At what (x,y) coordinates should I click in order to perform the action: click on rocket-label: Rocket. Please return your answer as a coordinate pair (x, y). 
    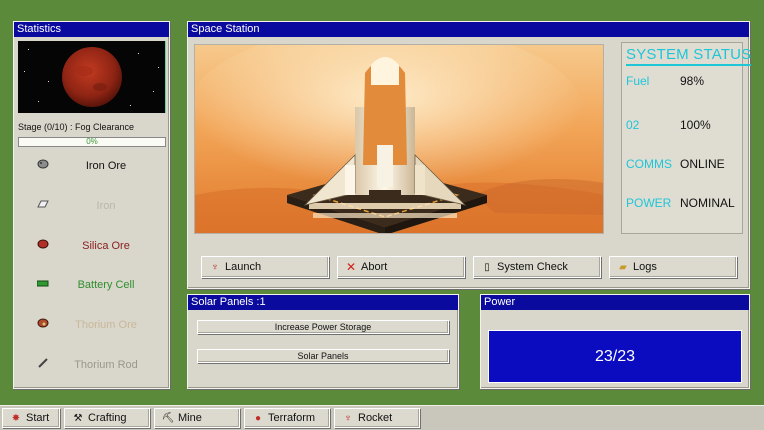
    Looking at the image, I should click on (375, 418).